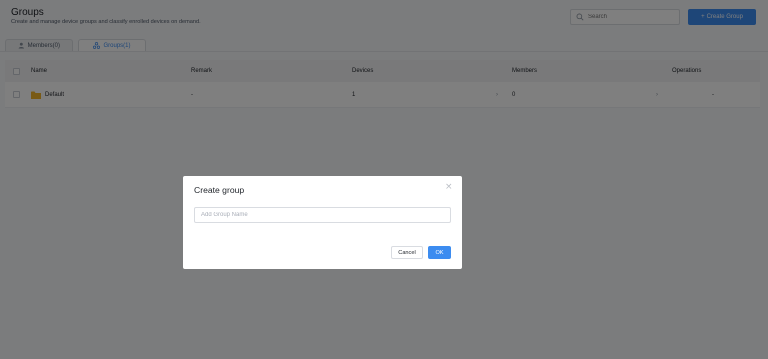 Image resolution: width=768 pixels, height=359 pixels. What do you see at coordinates (439, 252) in the screenshot?
I see `ok-button: OK` at bounding box center [439, 252].